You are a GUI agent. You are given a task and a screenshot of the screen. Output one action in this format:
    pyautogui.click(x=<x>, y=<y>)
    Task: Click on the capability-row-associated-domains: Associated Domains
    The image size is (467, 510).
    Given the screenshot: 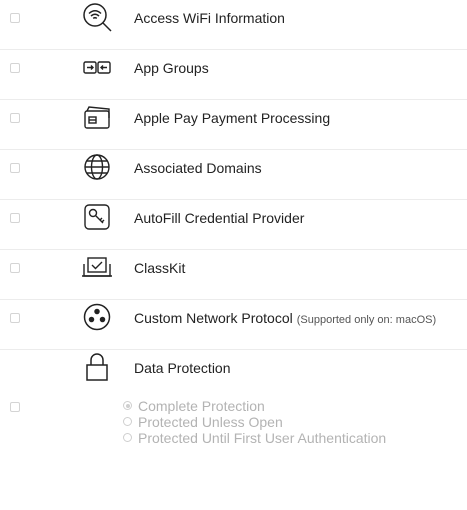 What is the action you would take?
    pyautogui.click(x=233, y=175)
    